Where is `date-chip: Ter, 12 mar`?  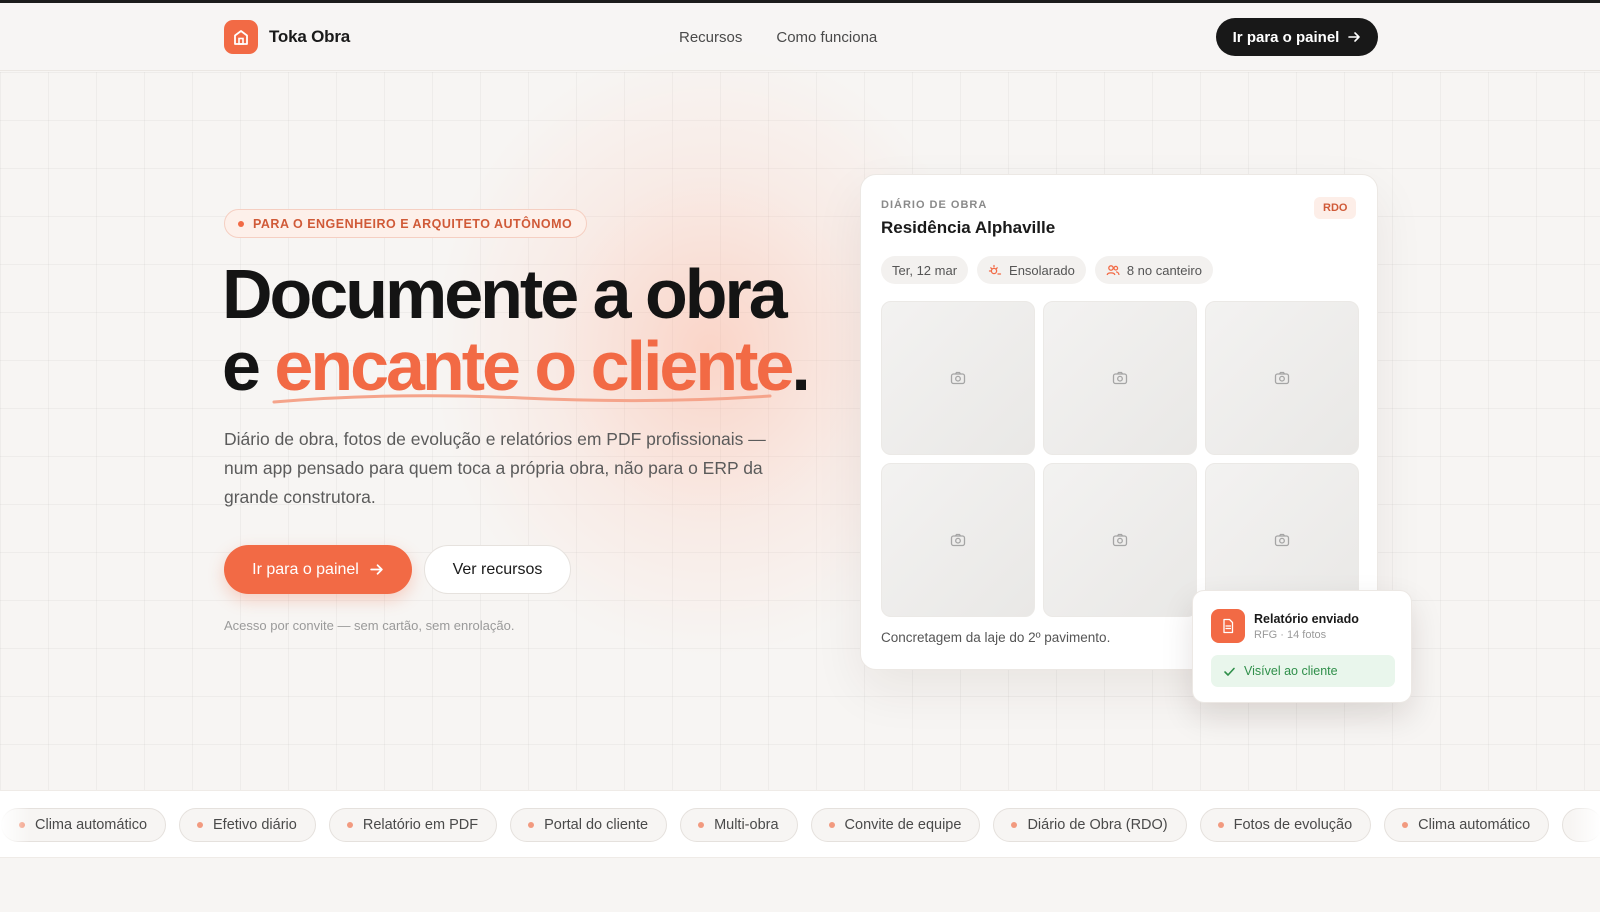
date-chip: Ter, 12 mar is located at coordinates (925, 270).